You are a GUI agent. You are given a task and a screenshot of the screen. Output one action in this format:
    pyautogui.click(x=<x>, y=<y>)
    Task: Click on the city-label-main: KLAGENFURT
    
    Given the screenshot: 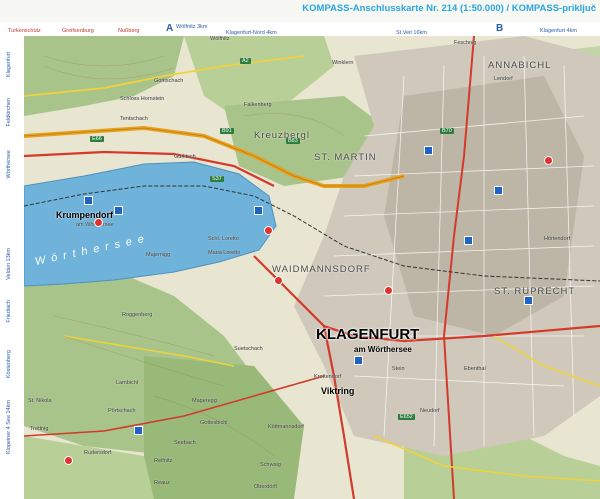 What is the action you would take?
    pyautogui.click(x=368, y=334)
    